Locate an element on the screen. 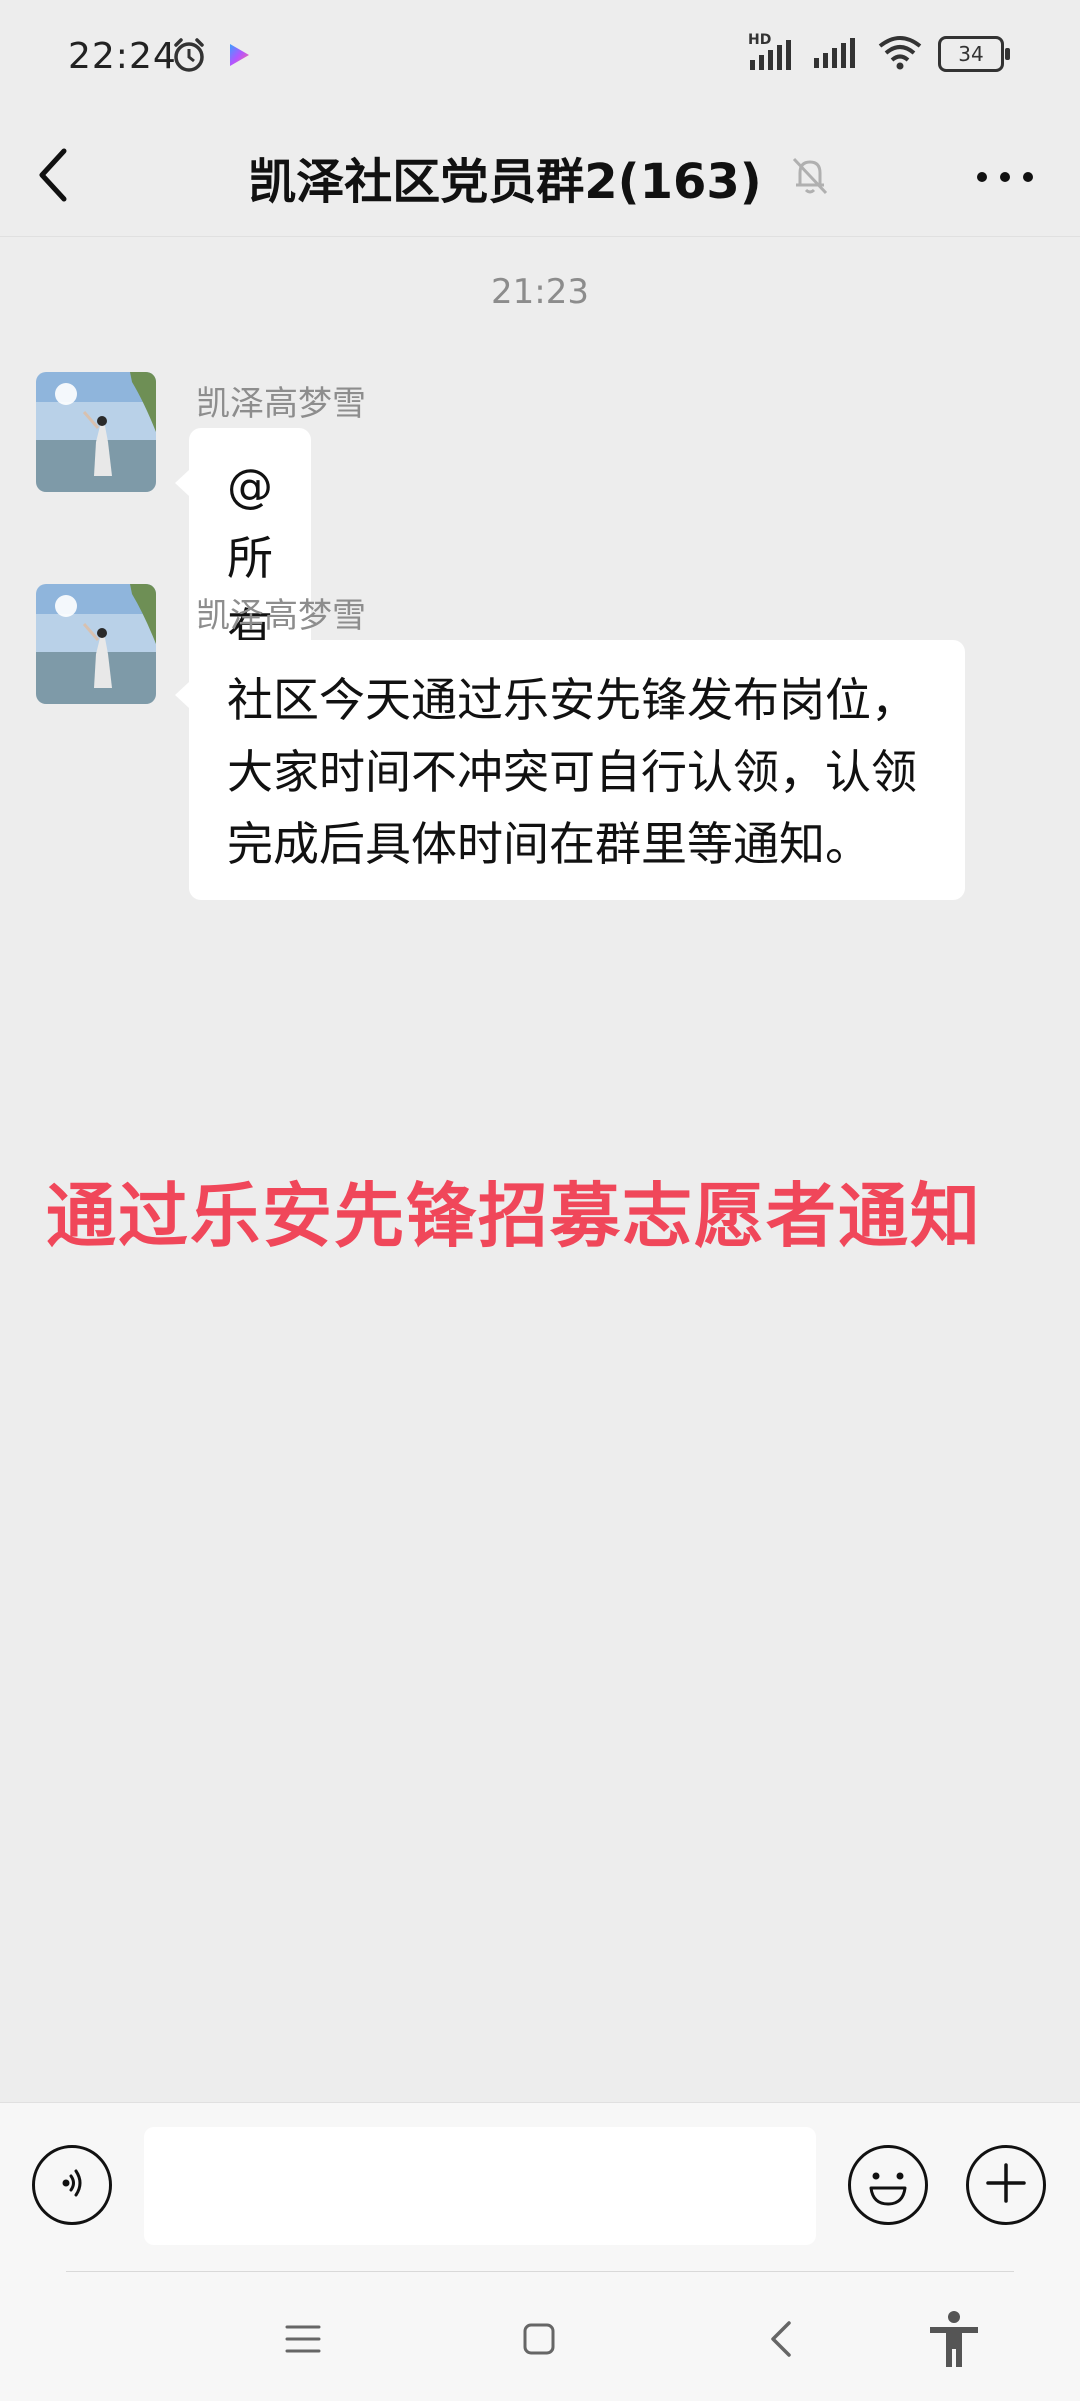  accessibility-button is located at coordinates (954, 2341).